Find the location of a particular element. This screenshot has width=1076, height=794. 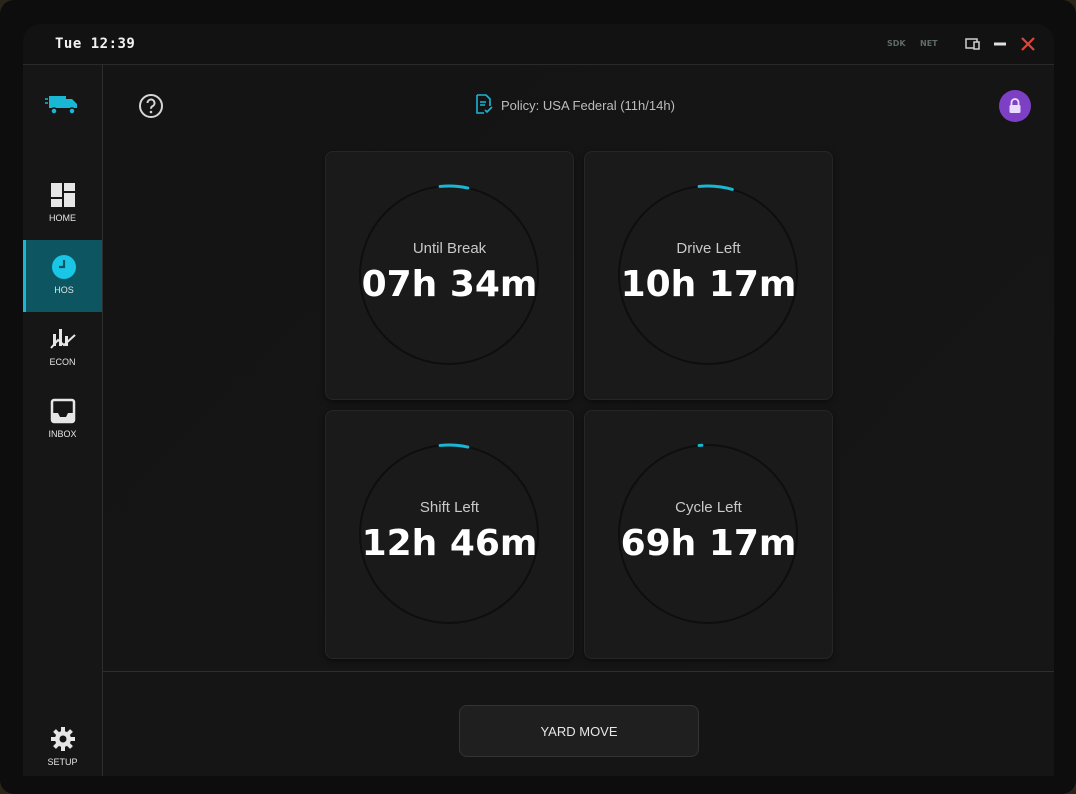

help-icon is located at coordinates (151, 108).